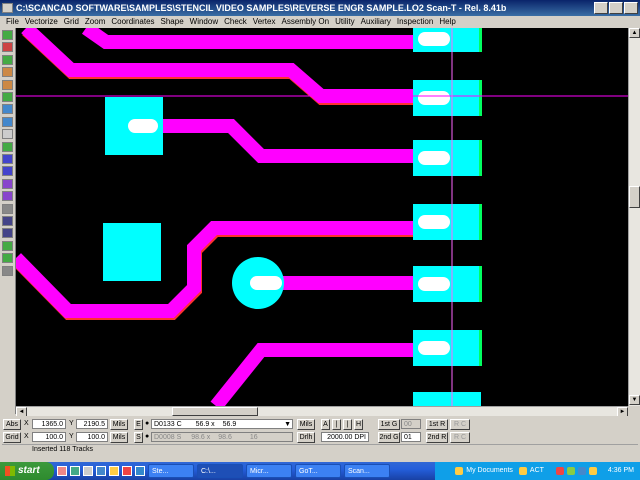 The width and height of the screenshot is (640, 480). What do you see at coordinates (138, 437) in the screenshot?
I see `s-button: S` at bounding box center [138, 437].